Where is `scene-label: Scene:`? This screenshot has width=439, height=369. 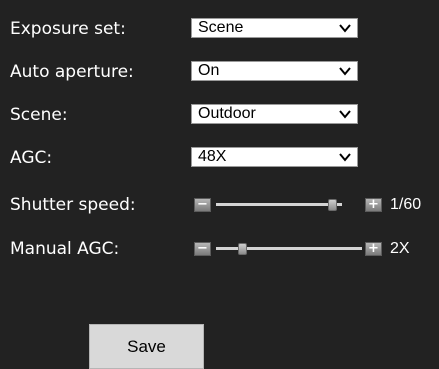 scene-label: Scene: is located at coordinates (39, 115).